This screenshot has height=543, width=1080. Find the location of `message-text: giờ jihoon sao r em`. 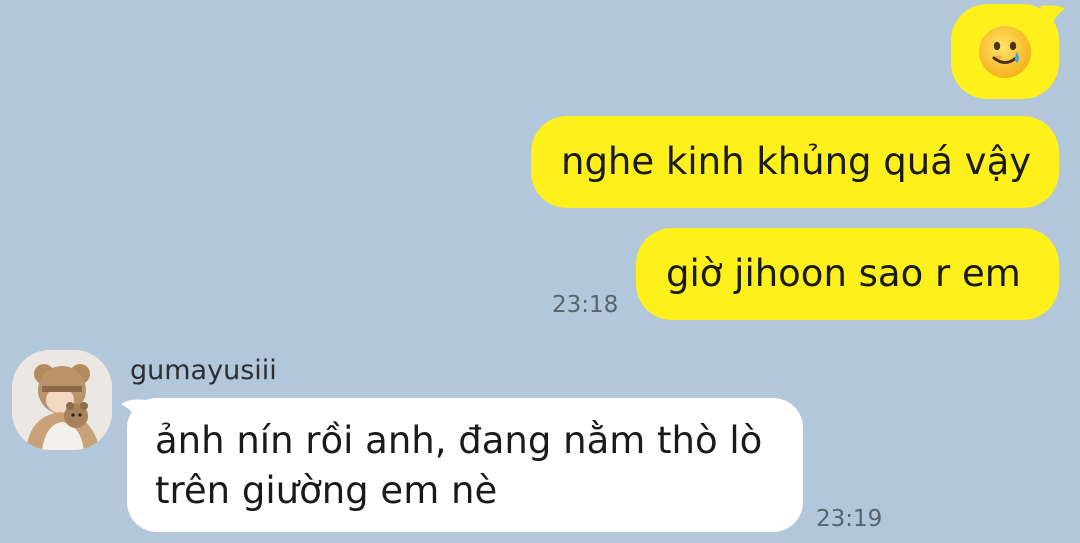

message-text: giờ jihoon sao r em is located at coordinates (843, 273).